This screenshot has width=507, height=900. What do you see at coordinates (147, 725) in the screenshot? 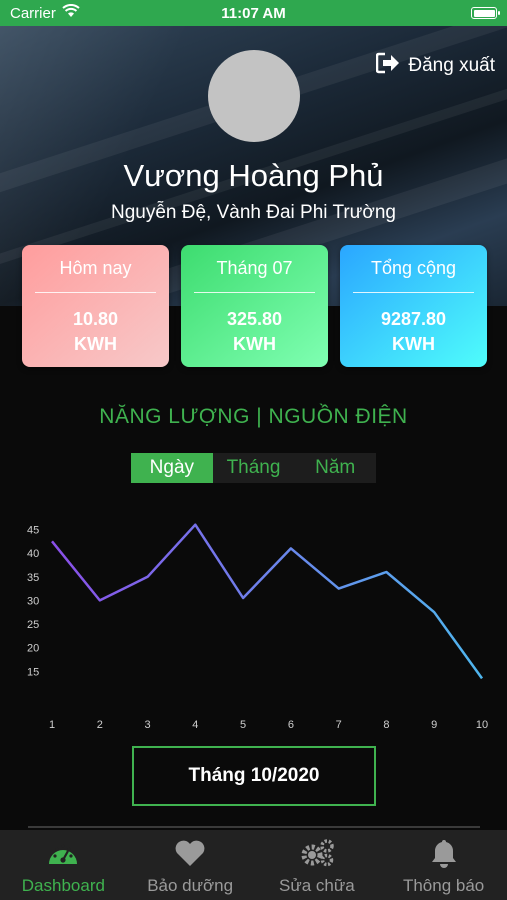
I see `x-tick-label: 3` at bounding box center [147, 725].